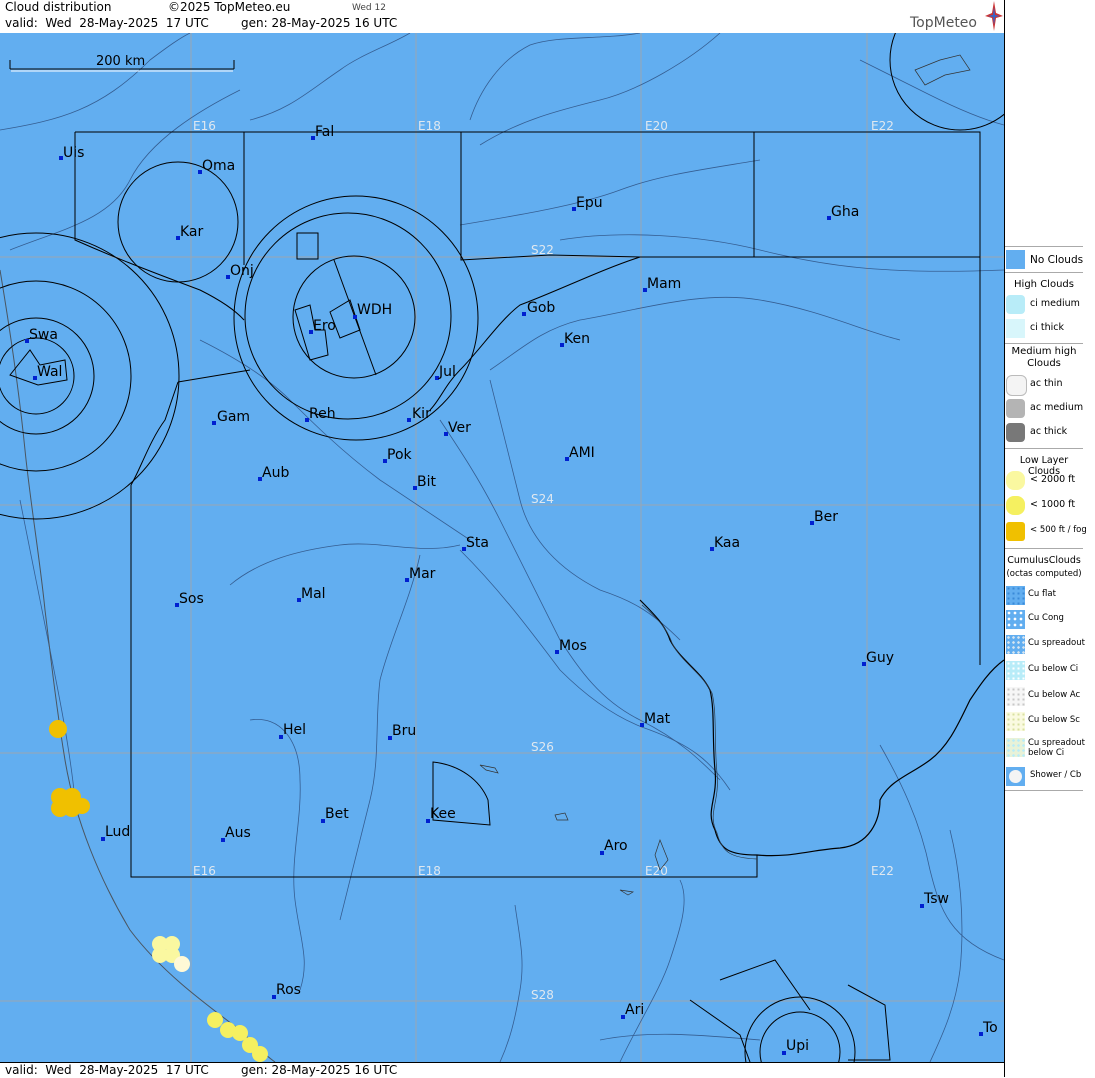 The height and width of the screenshot is (1078, 1095). What do you see at coordinates (589, 203) in the screenshot?
I see `city-label-epu: Epu` at bounding box center [589, 203].